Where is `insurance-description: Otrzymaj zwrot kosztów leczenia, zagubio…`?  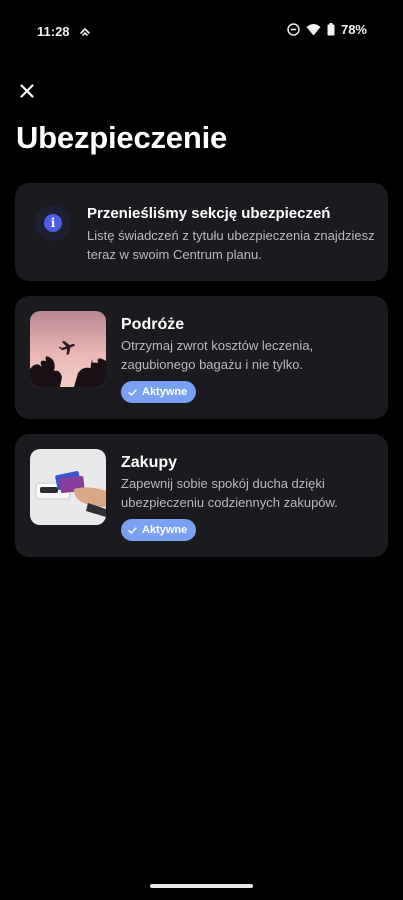 insurance-description: Otrzymaj zwrot kosztów leczenia, zagubio… is located at coordinates (217, 355).